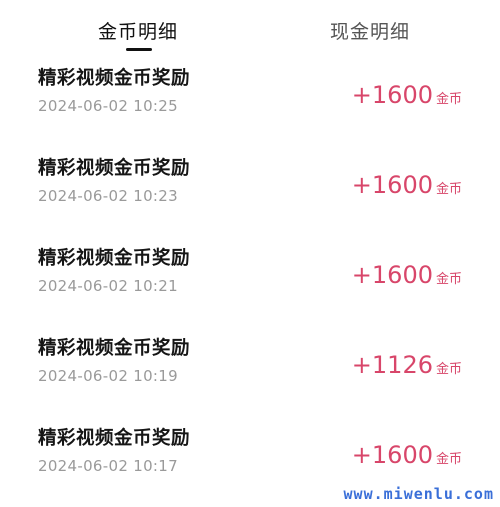 Image resolution: width=500 pixels, height=507 pixels. I want to click on tab-bar: 金币明细 现金明细, so click(243, 29).